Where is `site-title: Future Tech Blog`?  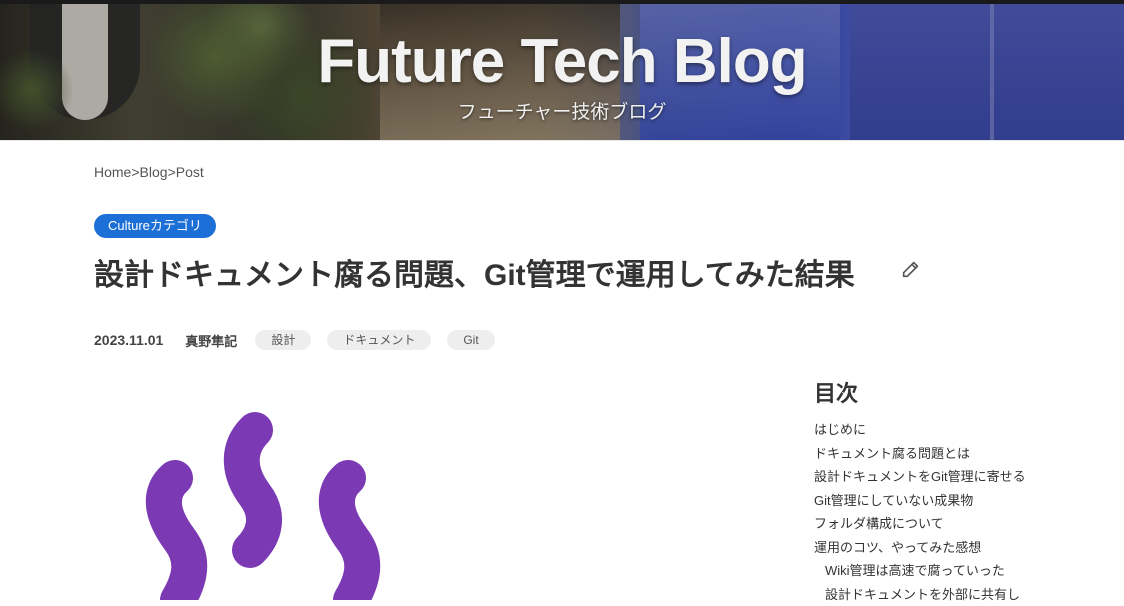
site-title: Future Tech Blog is located at coordinates (562, 61).